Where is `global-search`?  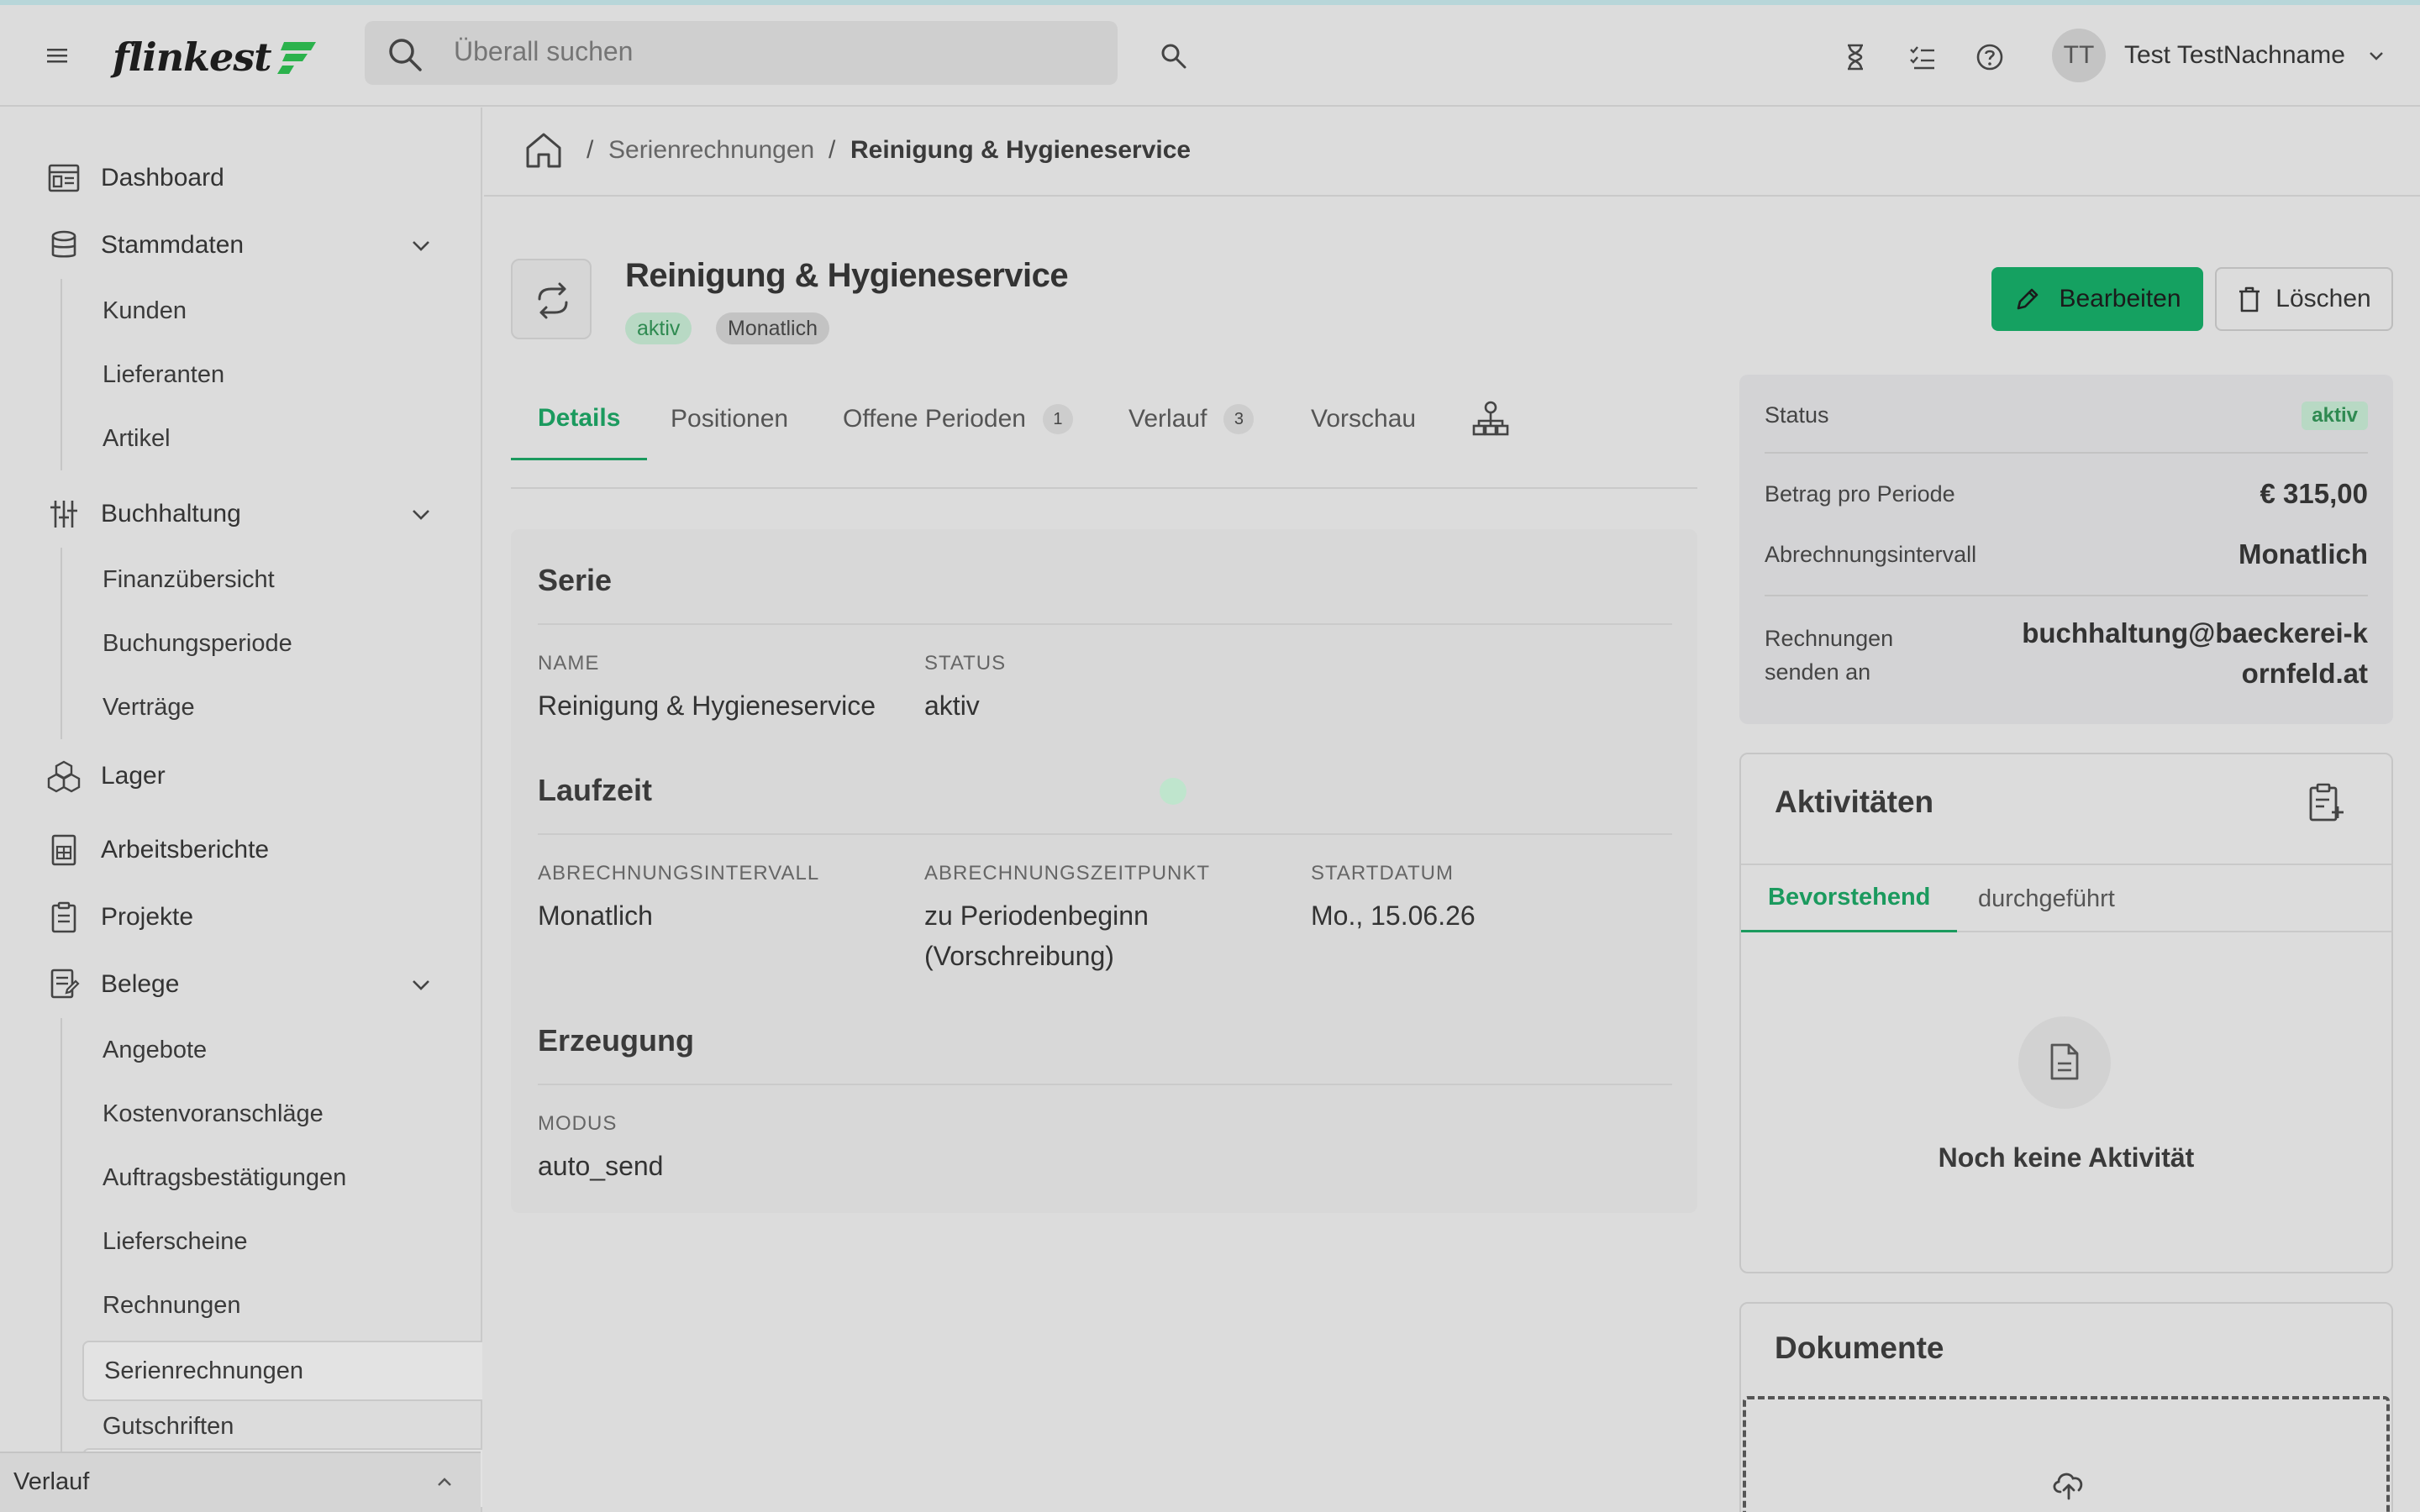 global-search is located at coordinates (741, 53).